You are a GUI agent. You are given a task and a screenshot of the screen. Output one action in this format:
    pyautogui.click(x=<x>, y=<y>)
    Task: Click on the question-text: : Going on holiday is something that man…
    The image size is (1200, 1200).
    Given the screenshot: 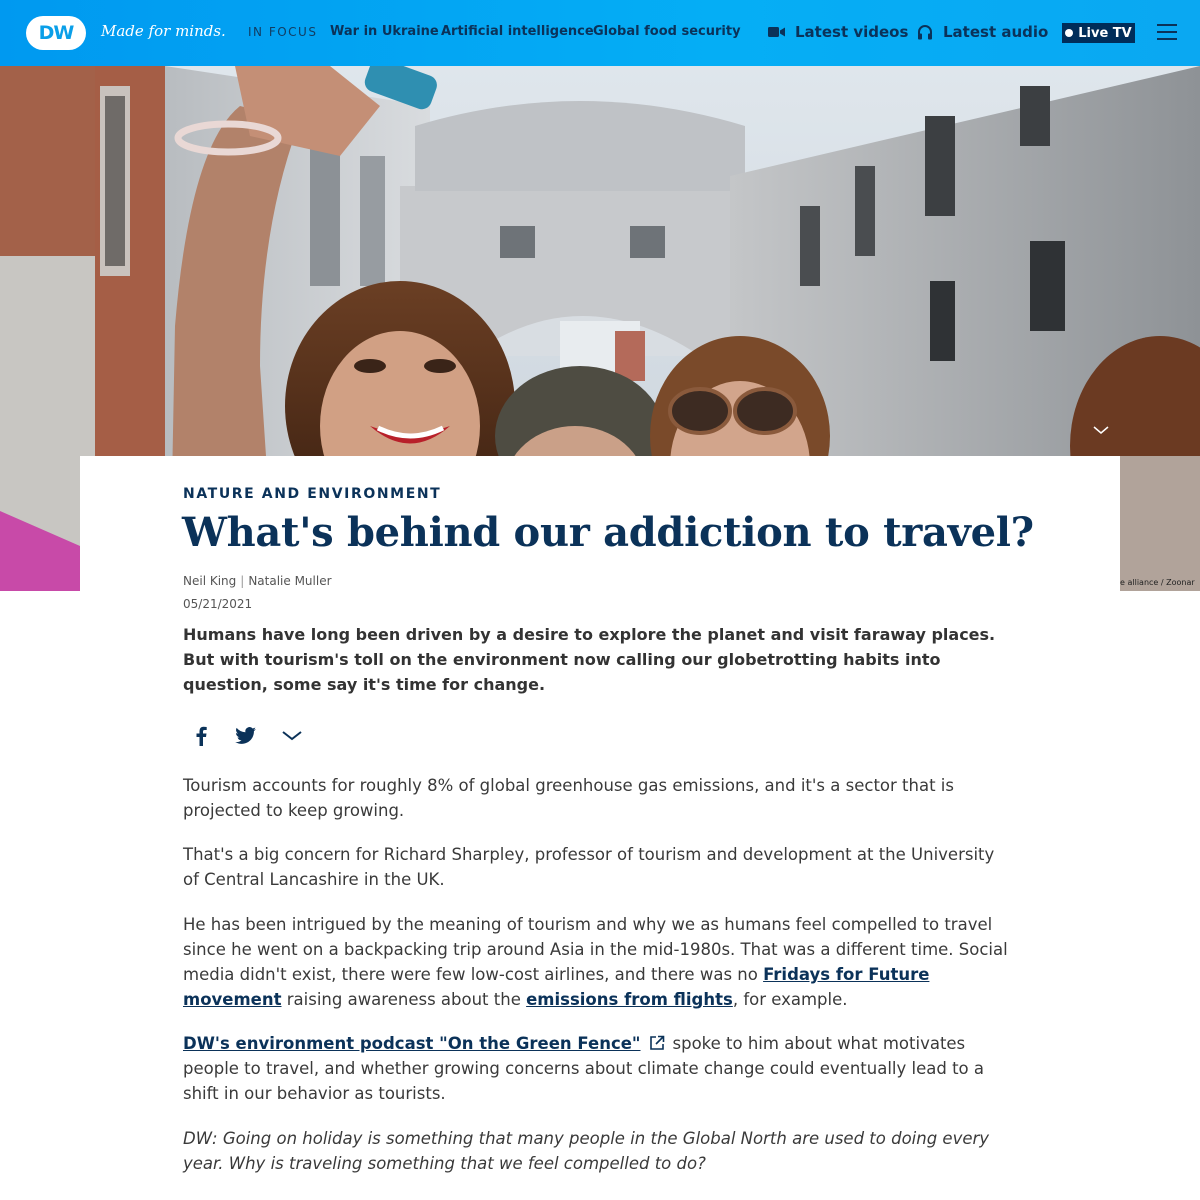 What is the action you would take?
    pyautogui.click(x=586, y=1151)
    